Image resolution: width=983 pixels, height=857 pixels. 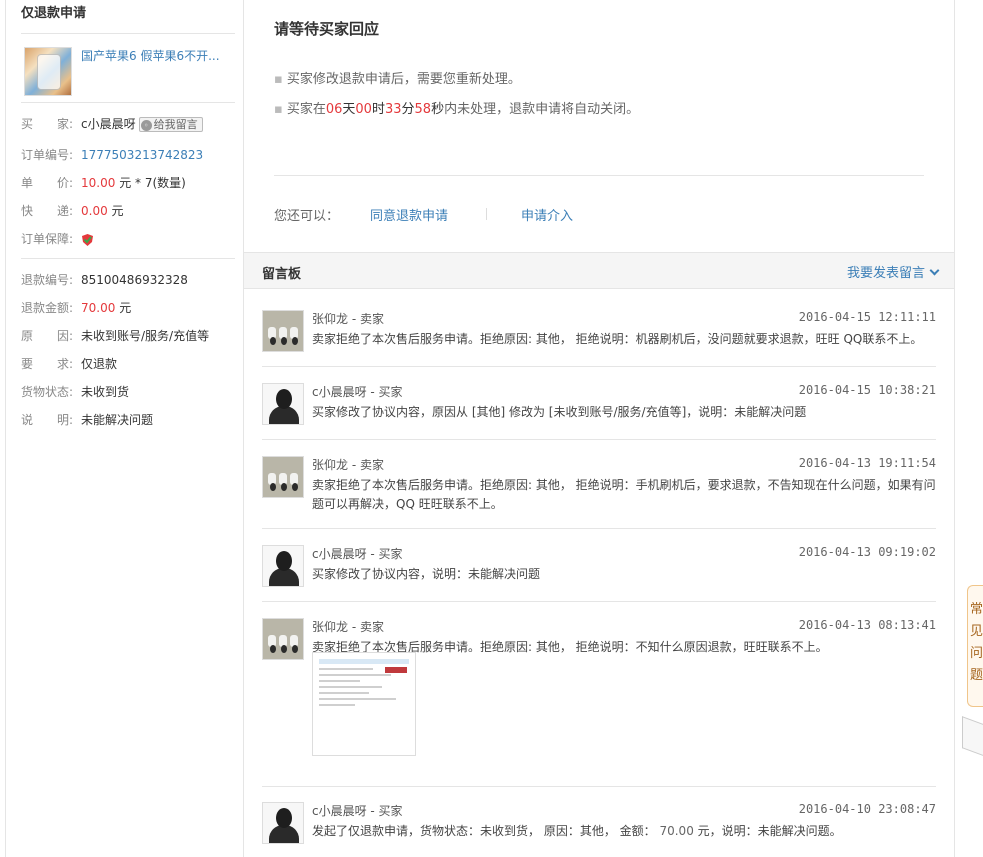 I want to click on message-board-header: 留言板 我要发表留言, so click(x=599, y=270).